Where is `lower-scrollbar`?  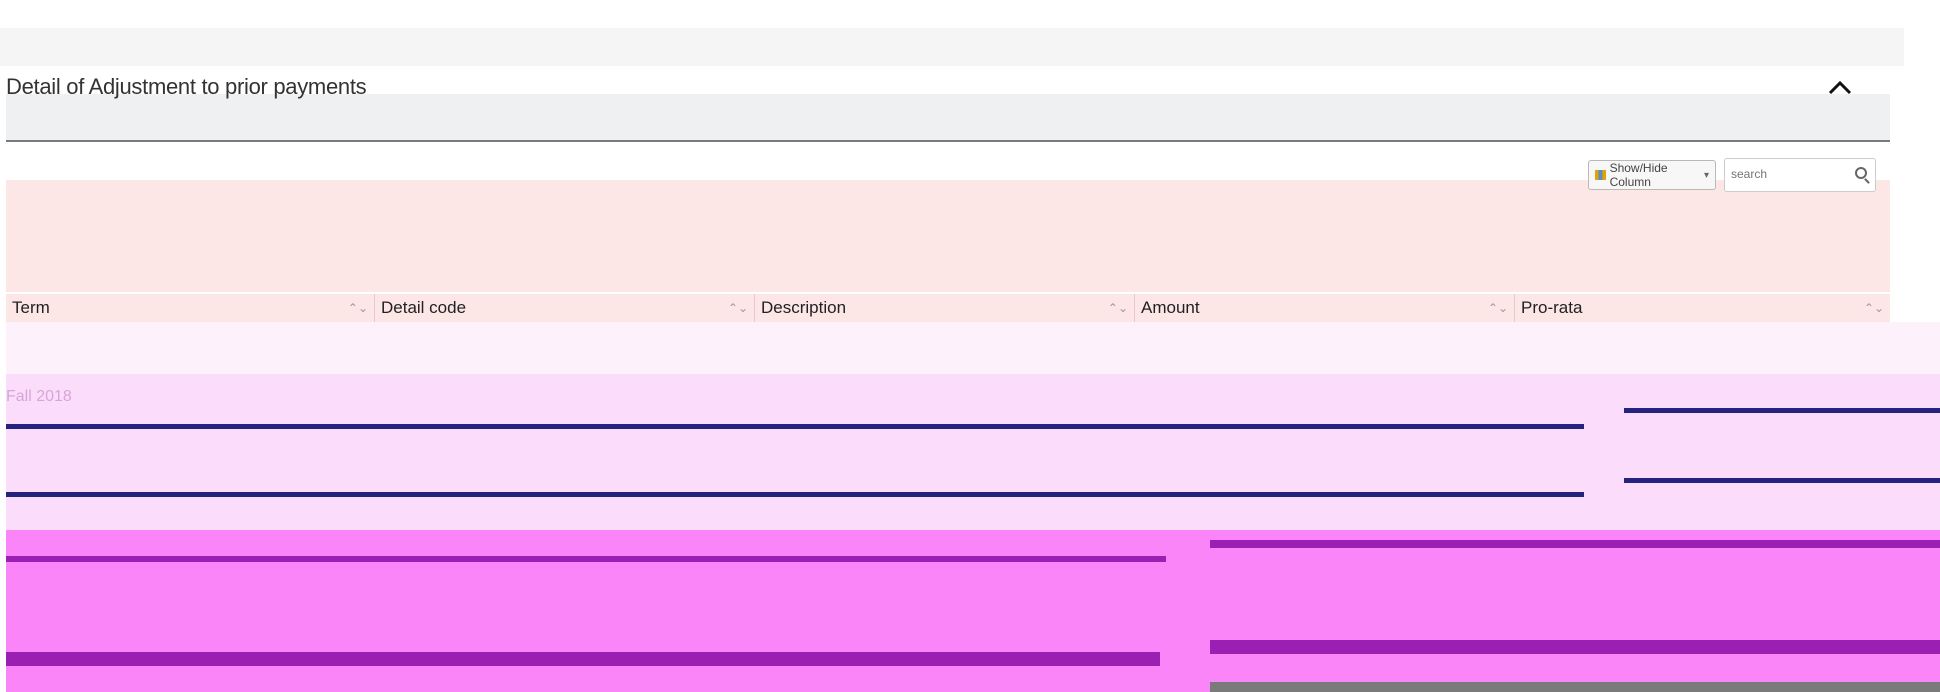 lower-scrollbar is located at coordinates (1575, 687).